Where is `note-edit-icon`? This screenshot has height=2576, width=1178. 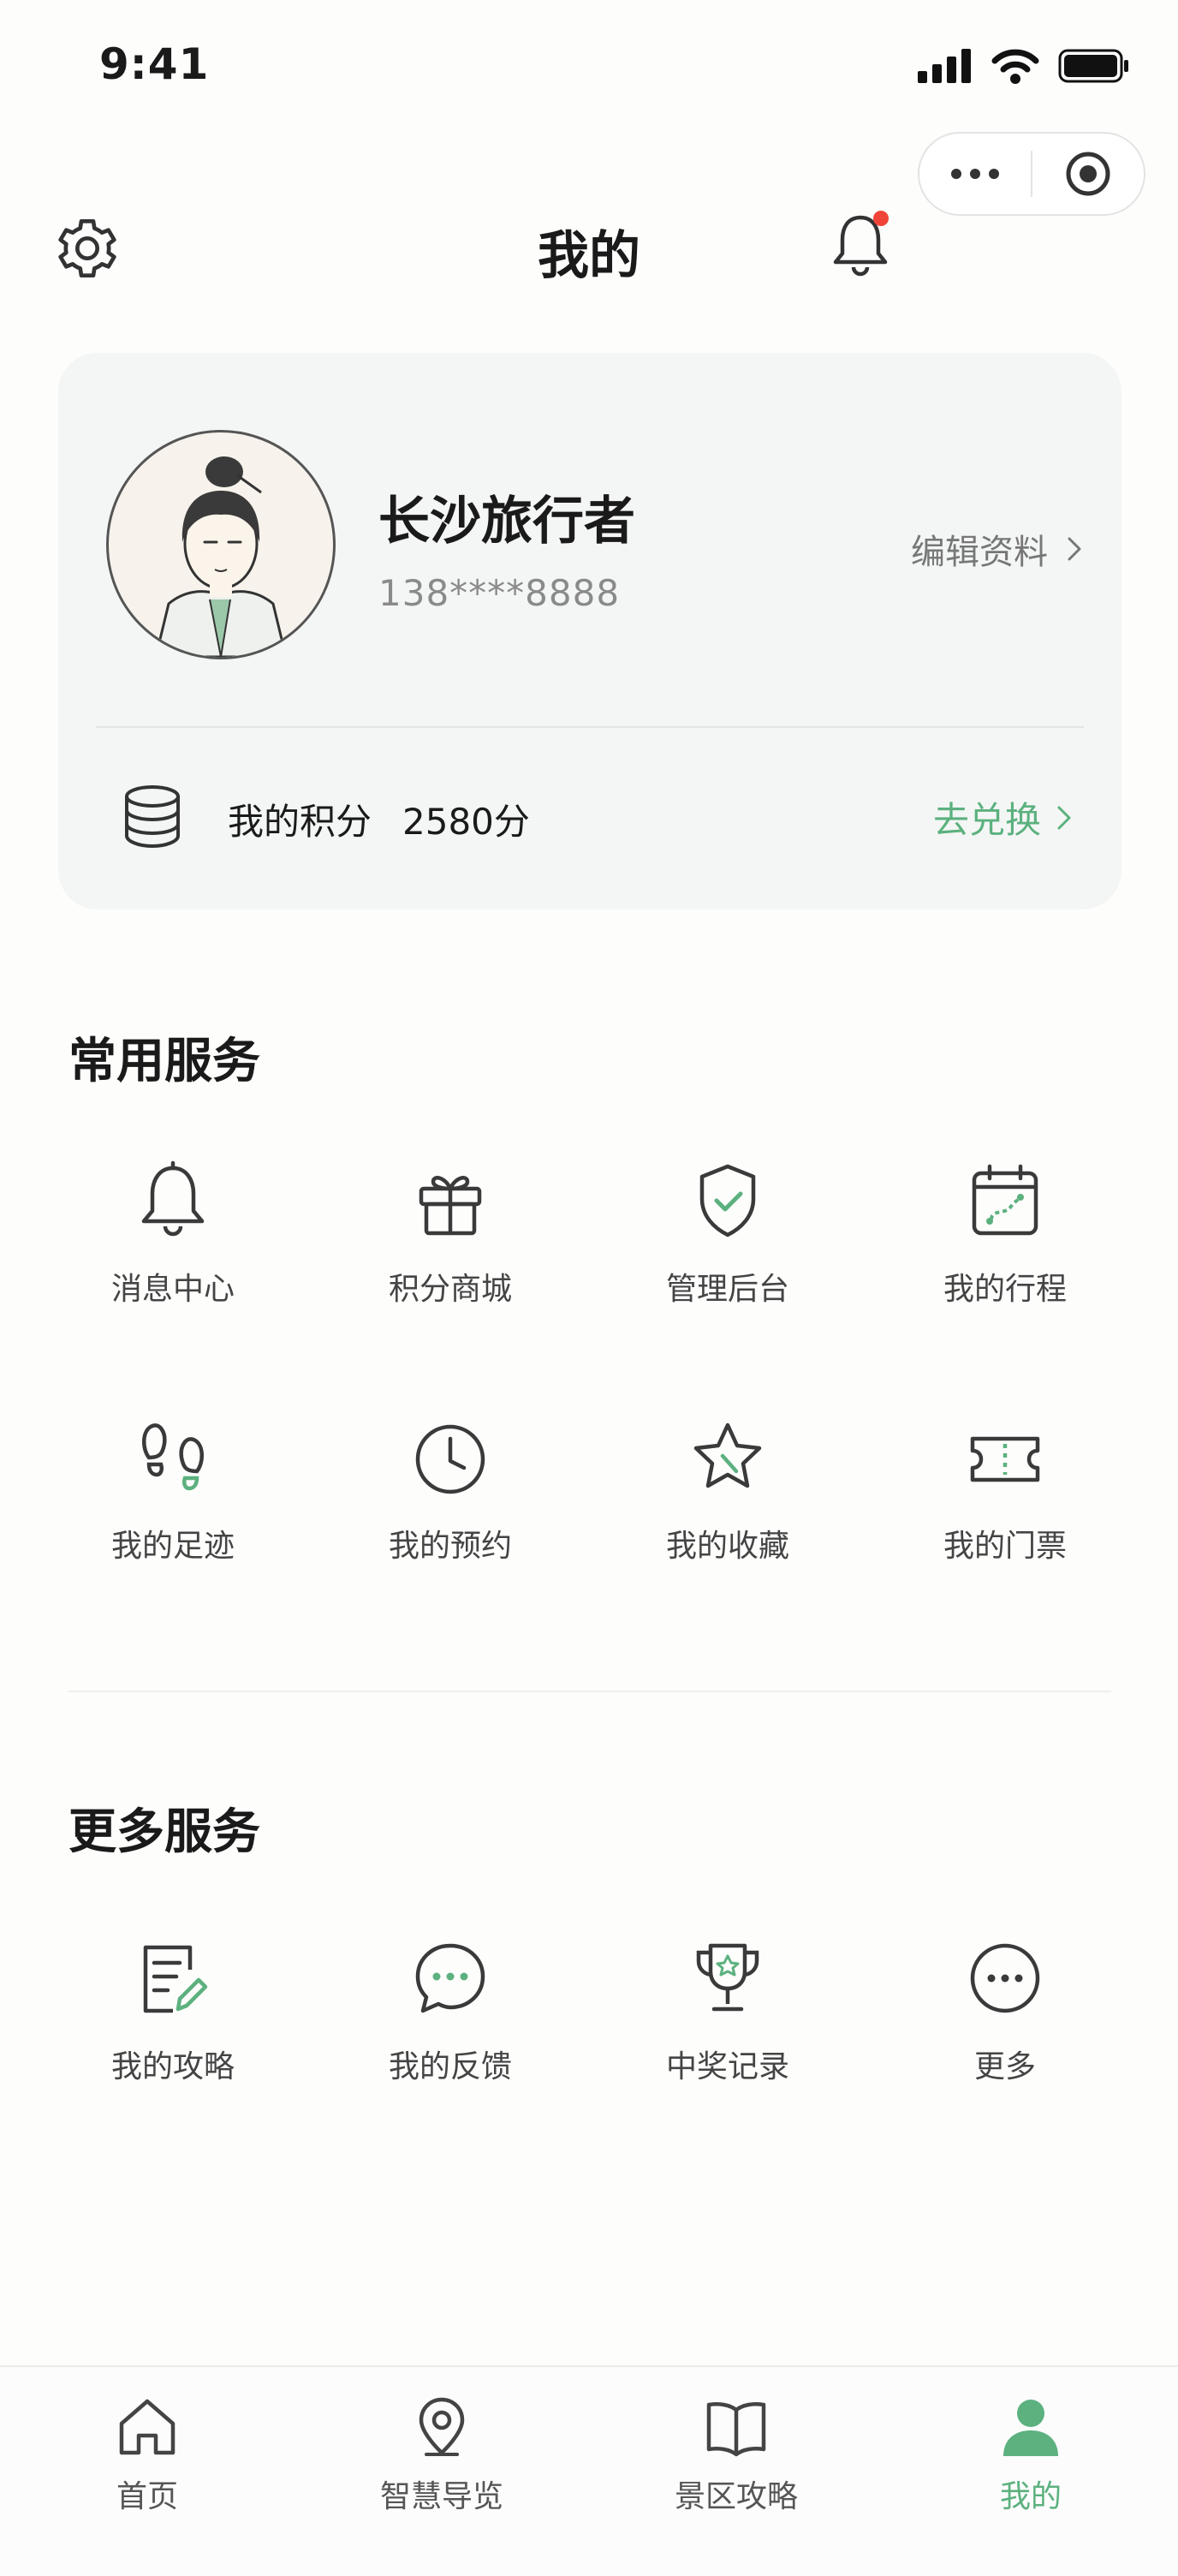
note-edit-icon is located at coordinates (175, 1979).